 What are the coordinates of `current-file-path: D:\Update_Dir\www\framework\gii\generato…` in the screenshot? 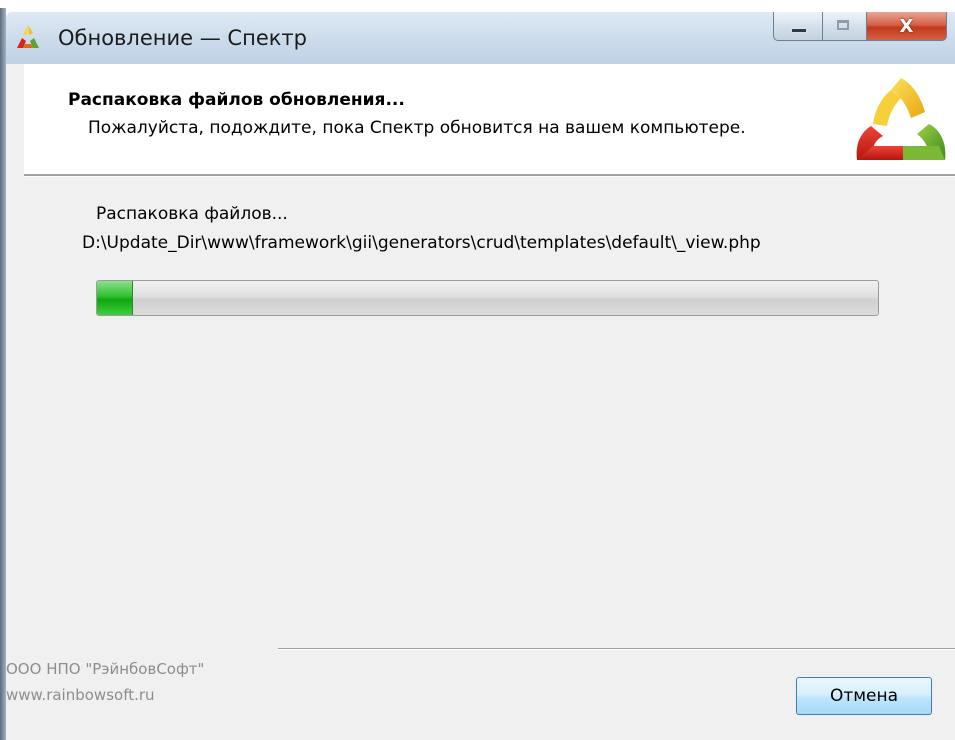 It's located at (421, 243).